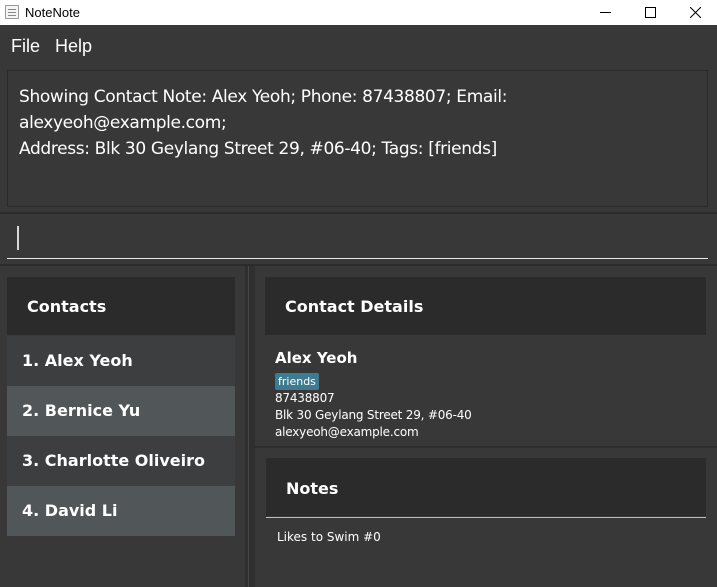 This screenshot has width=717, height=587. Describe the element at coordinates (18, 238) in the screenshot. I see `text-caret` at that location.